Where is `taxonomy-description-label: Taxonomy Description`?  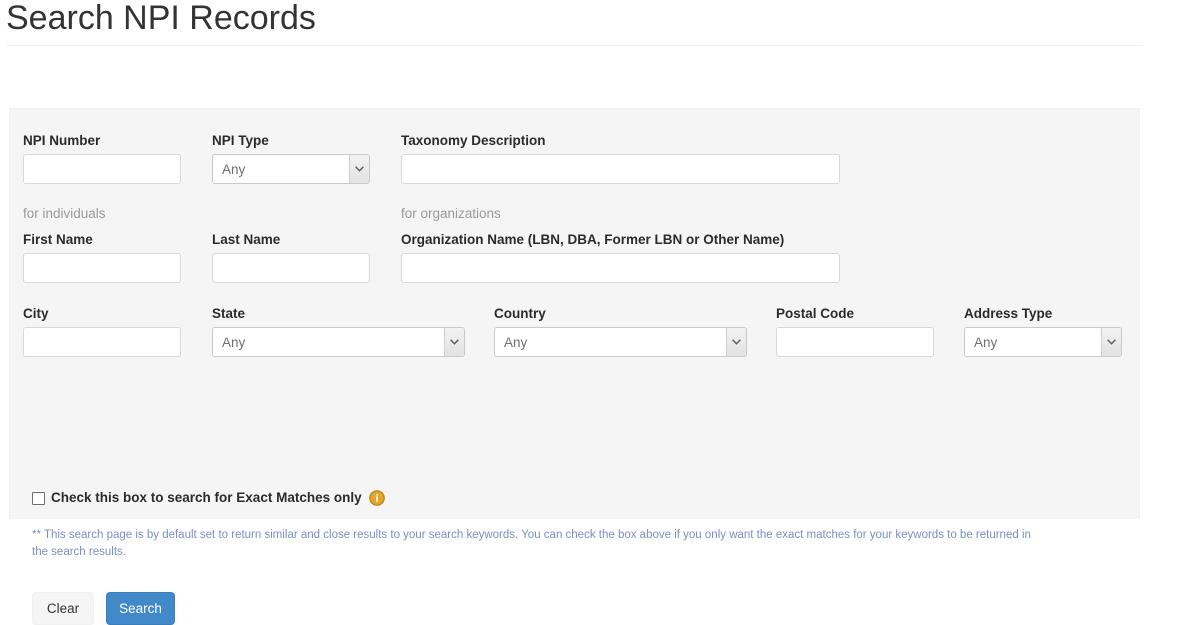
taxonomy-description-label: Taxonomy Description is located at coordinates (473, 140).